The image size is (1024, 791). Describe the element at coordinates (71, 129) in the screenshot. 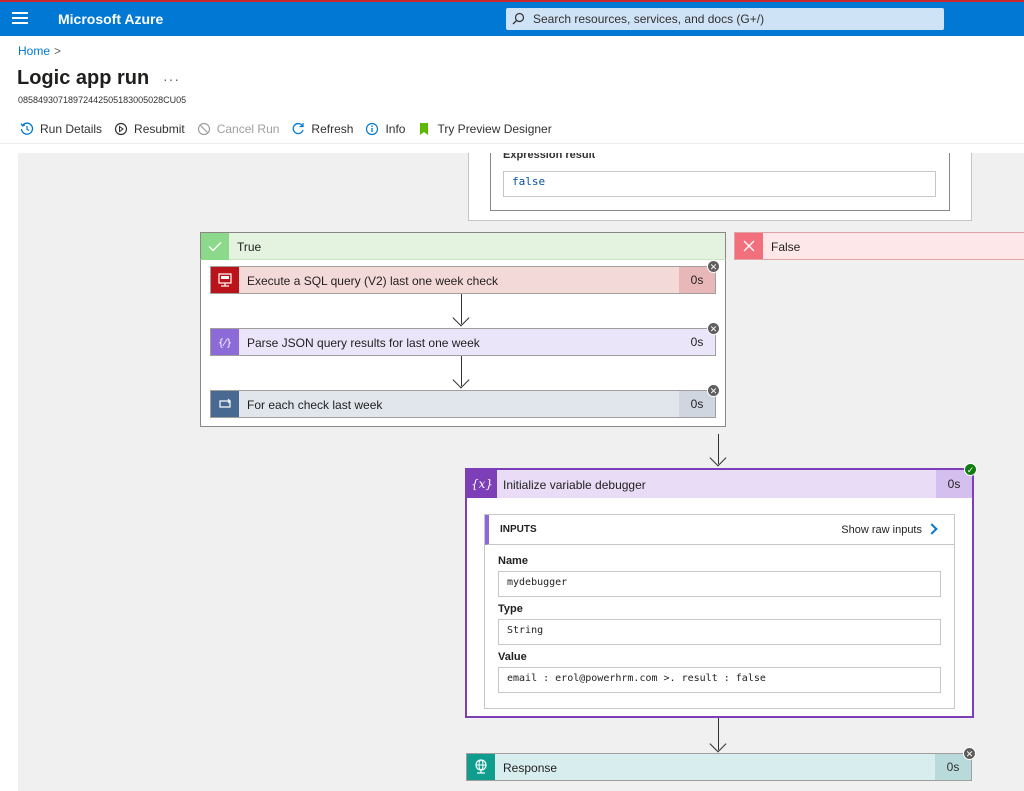

I see `run-details-label: Run Details` at that location.